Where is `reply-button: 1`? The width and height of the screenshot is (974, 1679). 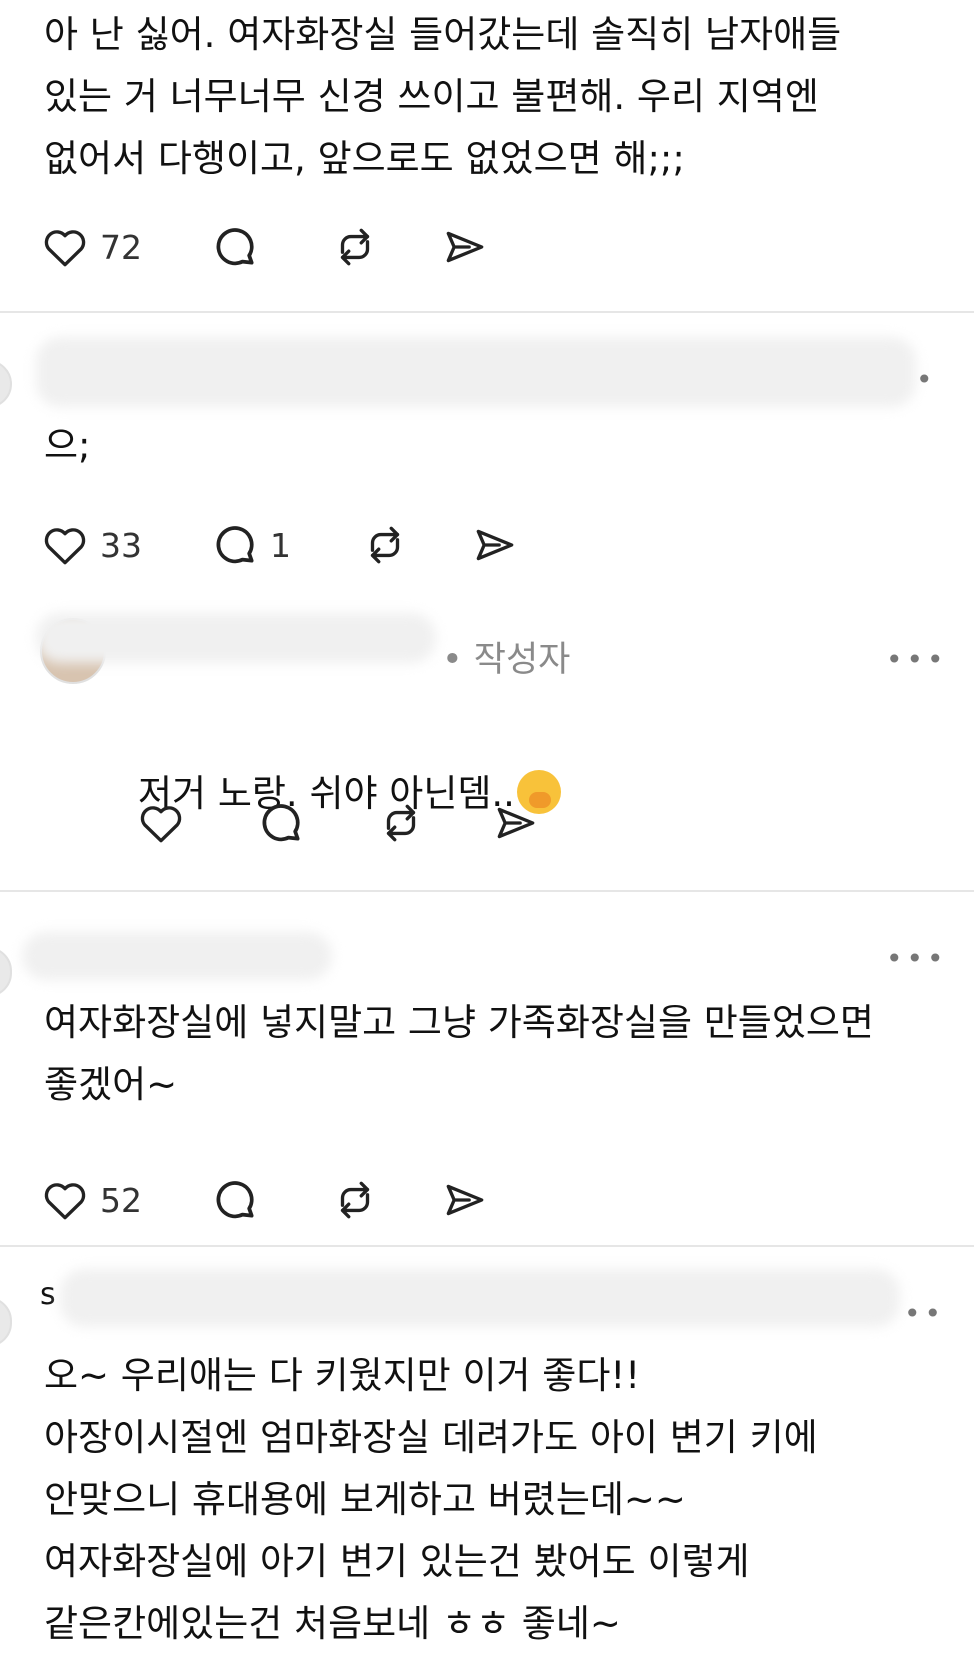 reply-button: 1 is located at coordinates (250, 545).